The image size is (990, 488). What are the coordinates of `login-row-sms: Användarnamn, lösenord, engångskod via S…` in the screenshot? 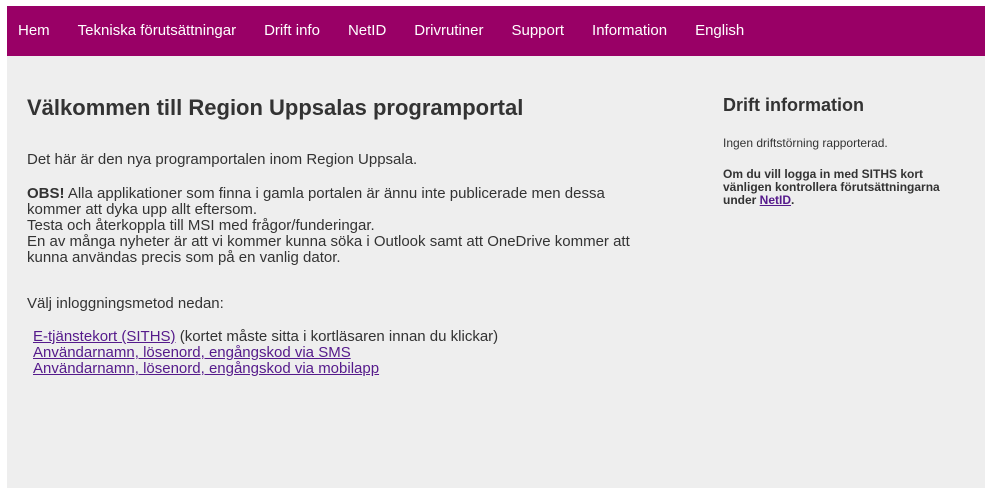 It's located at (265, 353).